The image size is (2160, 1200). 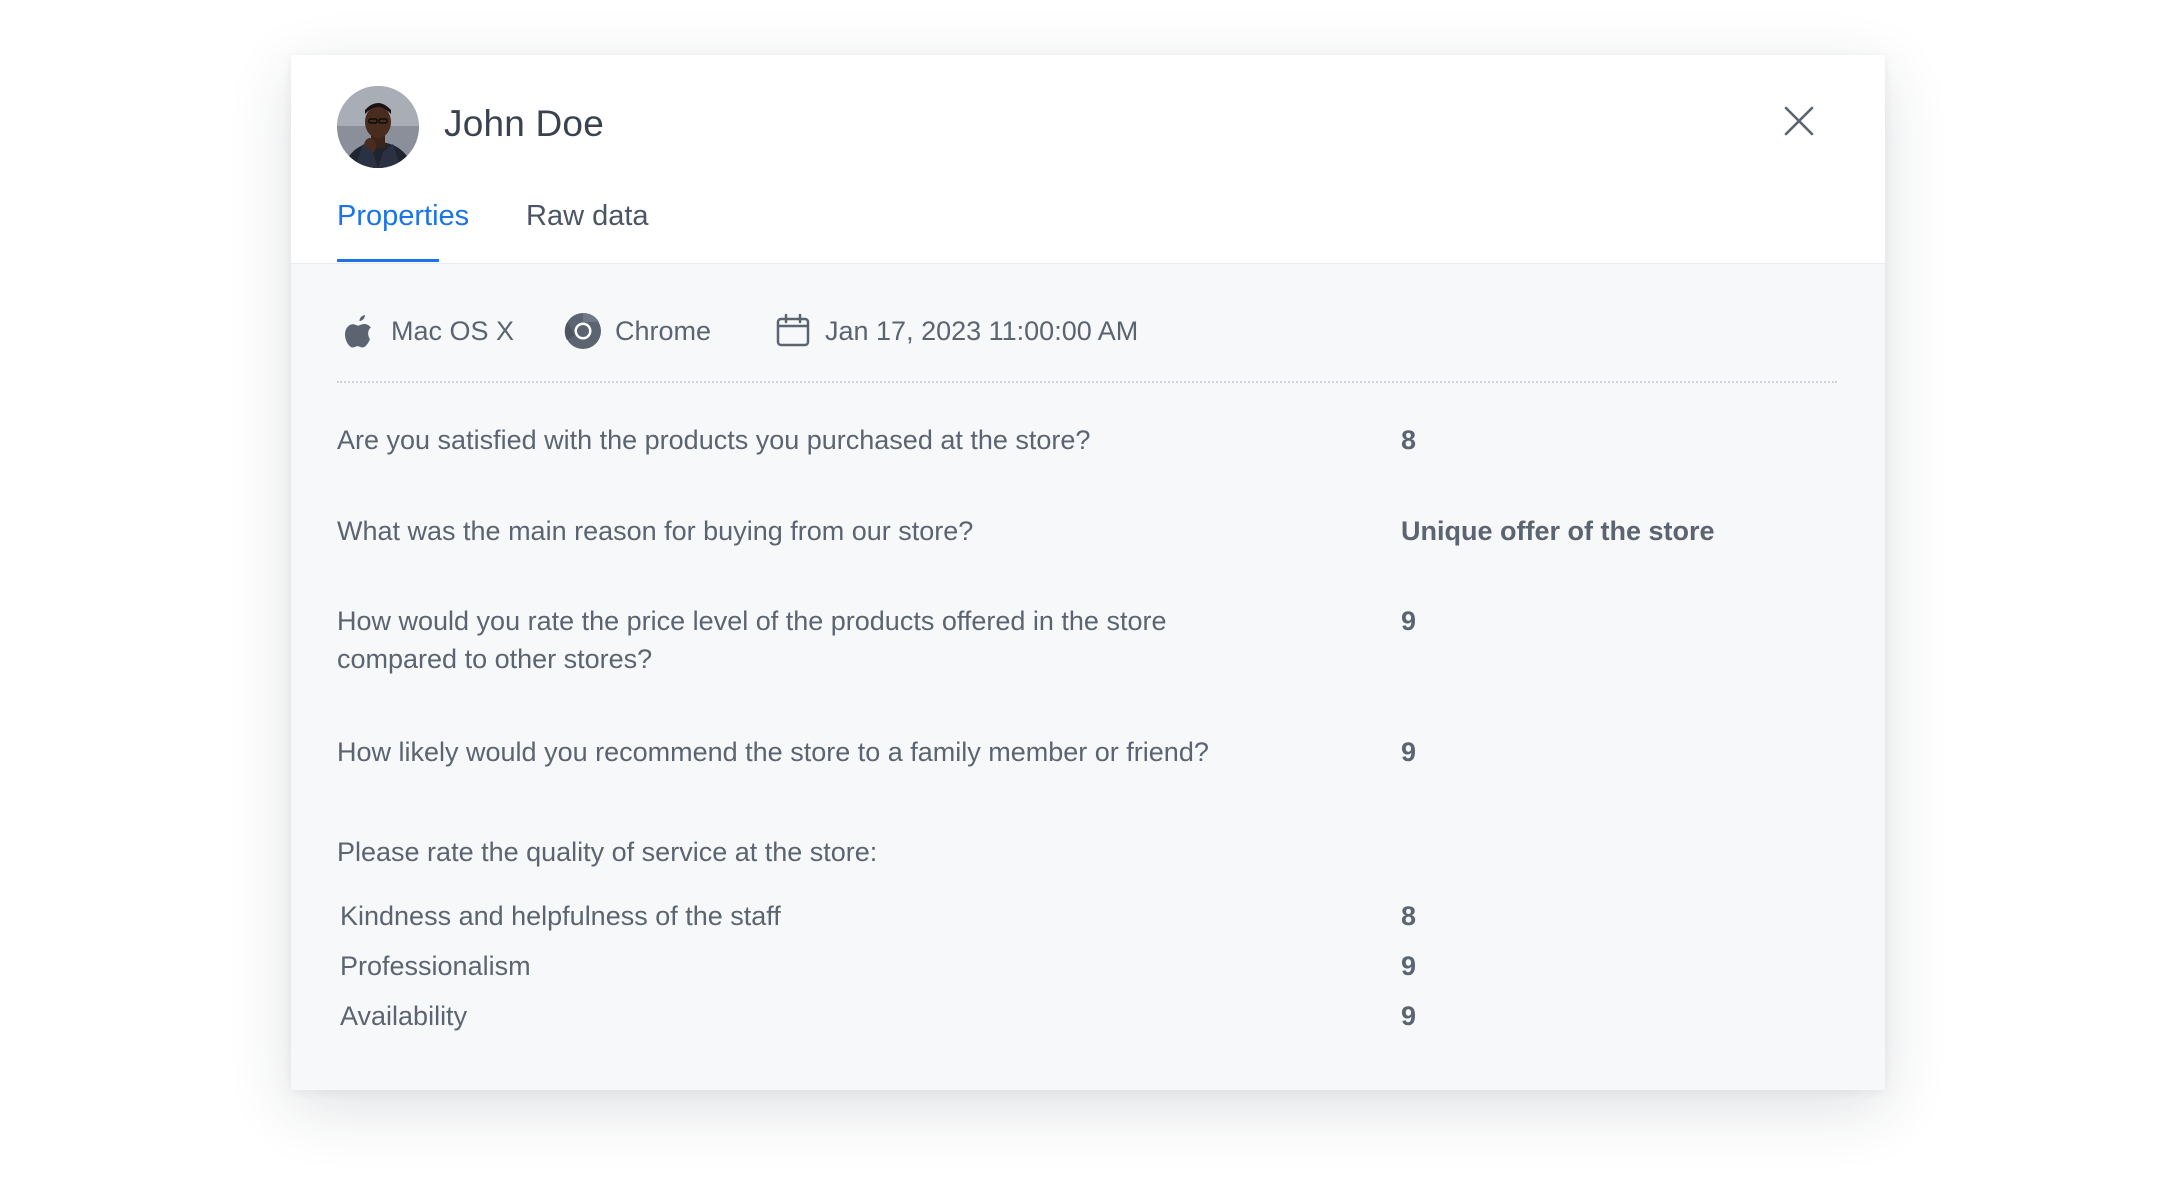 What do you see at coordinates (359, 331) in the screenshot?
I see `apple-icon` at bounding box center [359, 331].